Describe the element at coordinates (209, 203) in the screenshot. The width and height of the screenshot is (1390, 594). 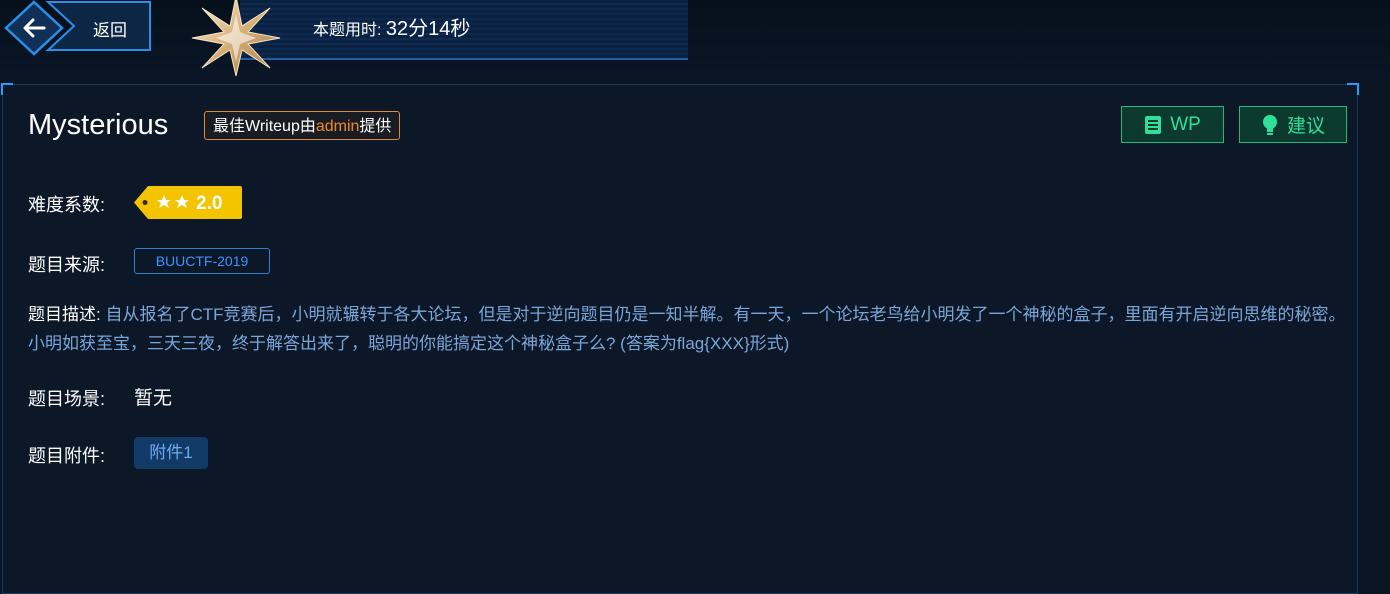
I see `difficulty-value: 2.0` at that location.